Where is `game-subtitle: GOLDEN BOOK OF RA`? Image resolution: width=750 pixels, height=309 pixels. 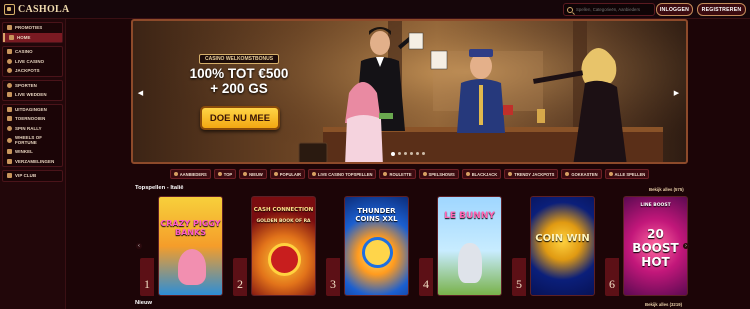
game-subtitle: GOLDEN BOOK OF RA is located at coordinates (283, 221).